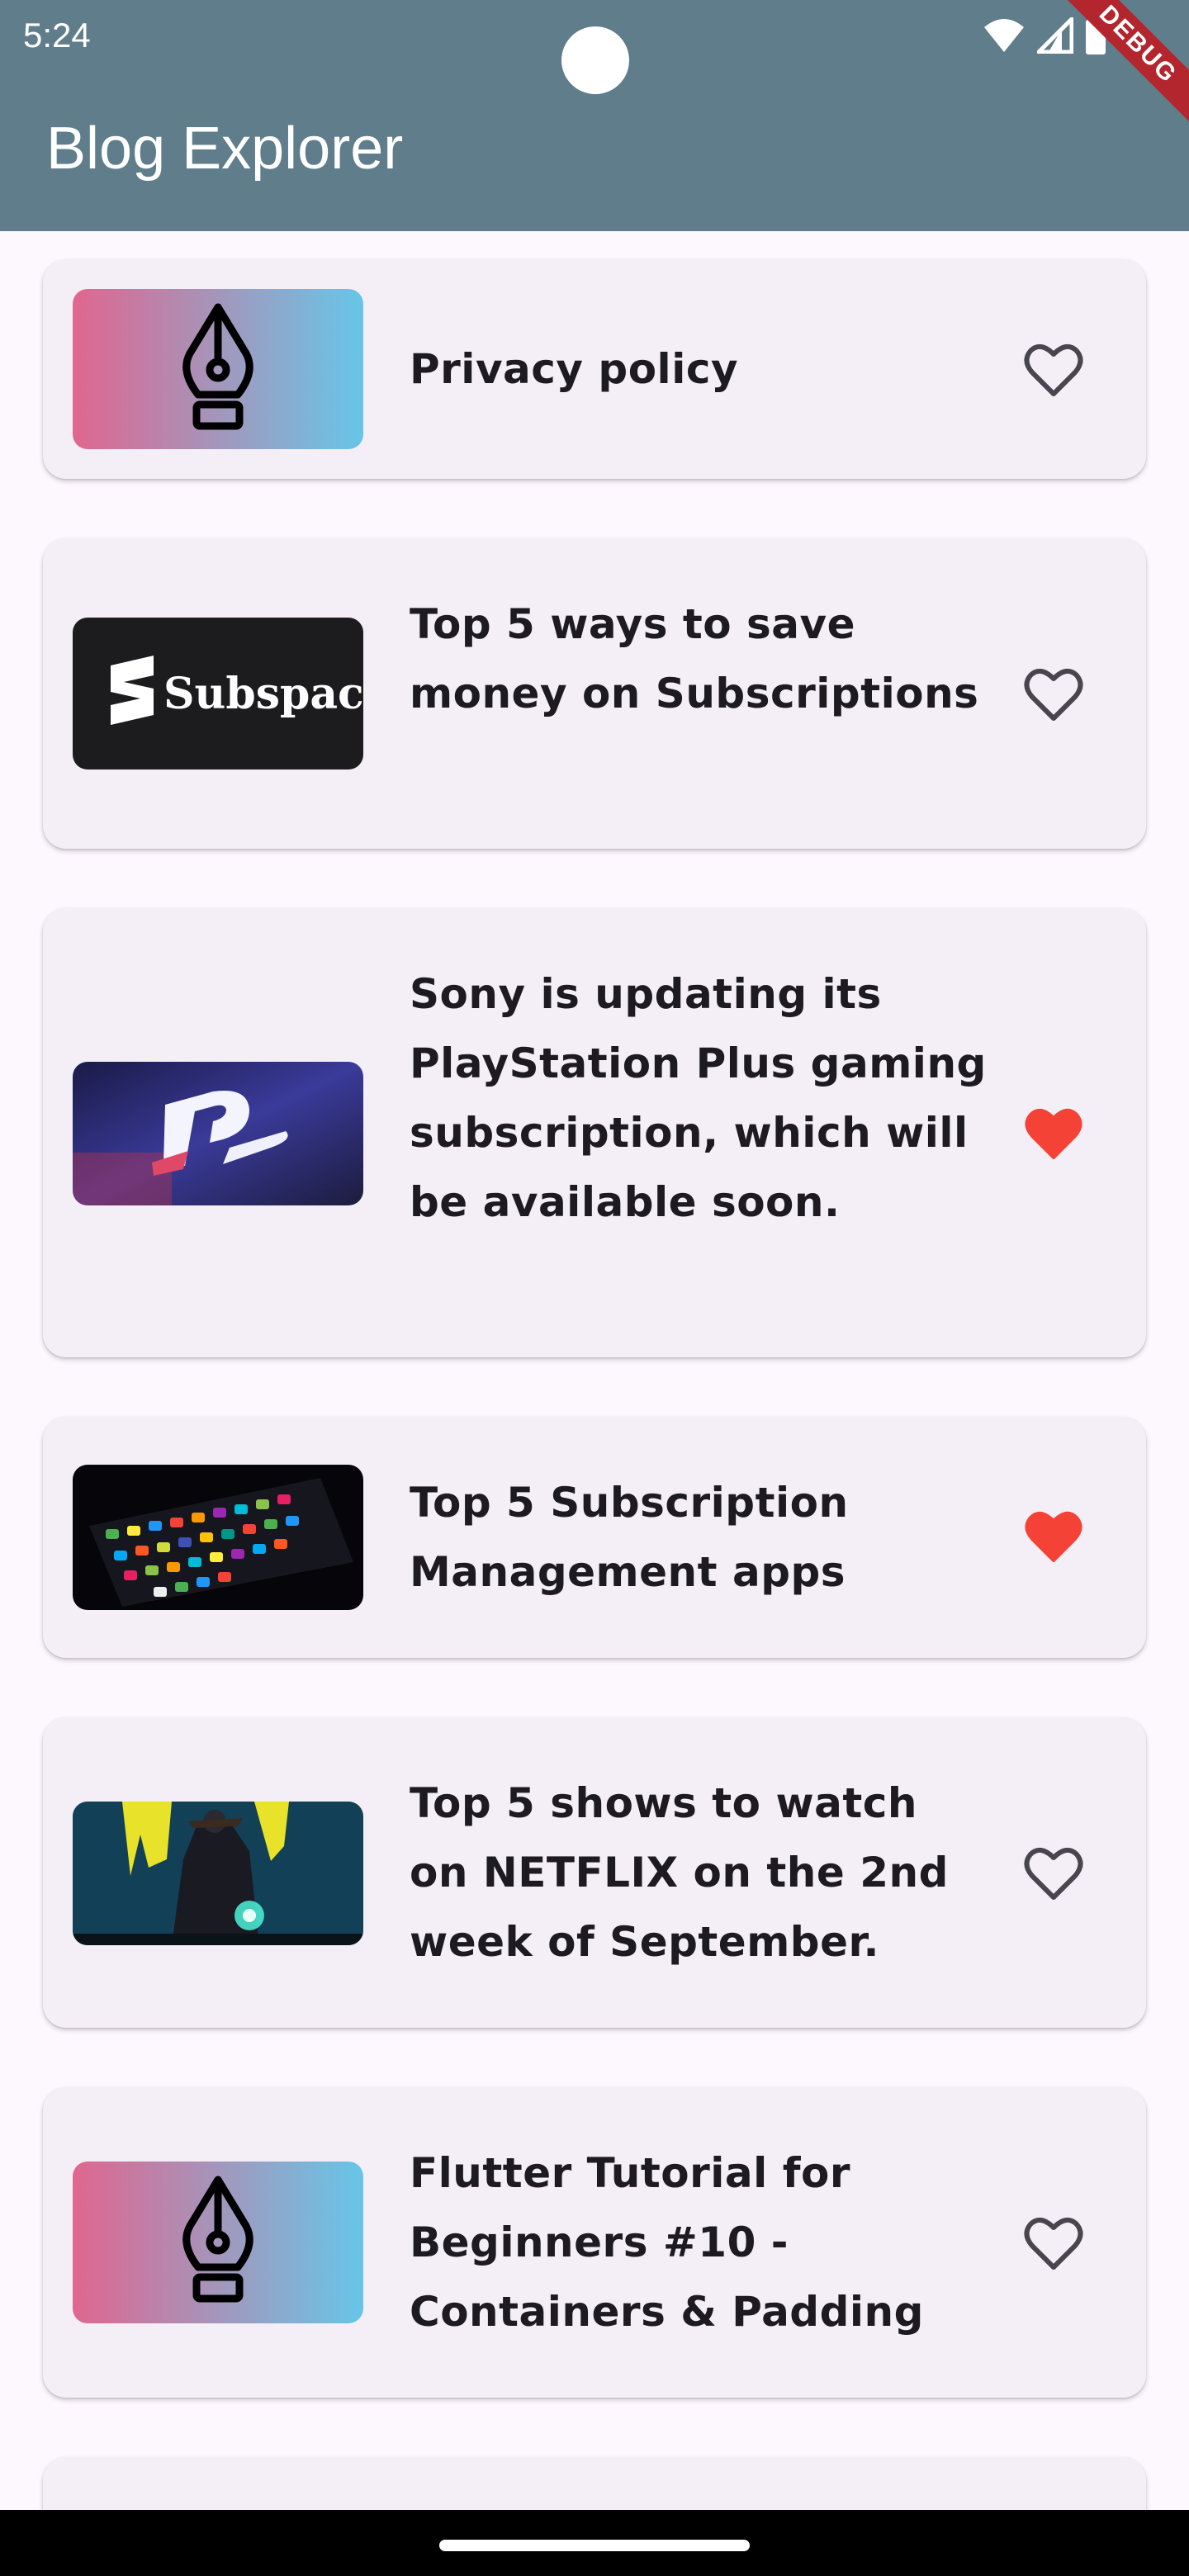  Describe the element at coordinates (1055, 35) in the screenshot. I see `cellular-signal-icon` at that location.